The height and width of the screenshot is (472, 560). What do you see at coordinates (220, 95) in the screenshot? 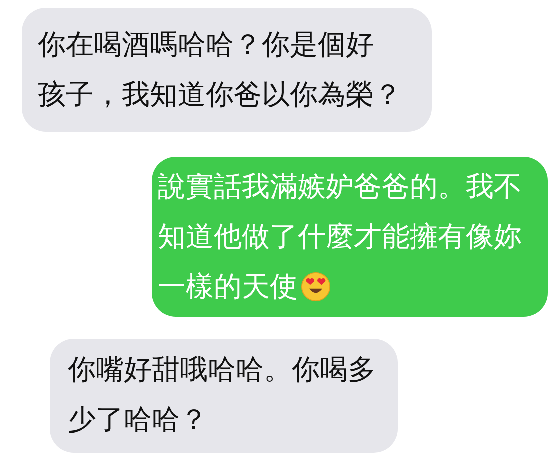
I see `message-text: 孩子，我知道你爸以你為榮？` at bounding box center [220, 95].